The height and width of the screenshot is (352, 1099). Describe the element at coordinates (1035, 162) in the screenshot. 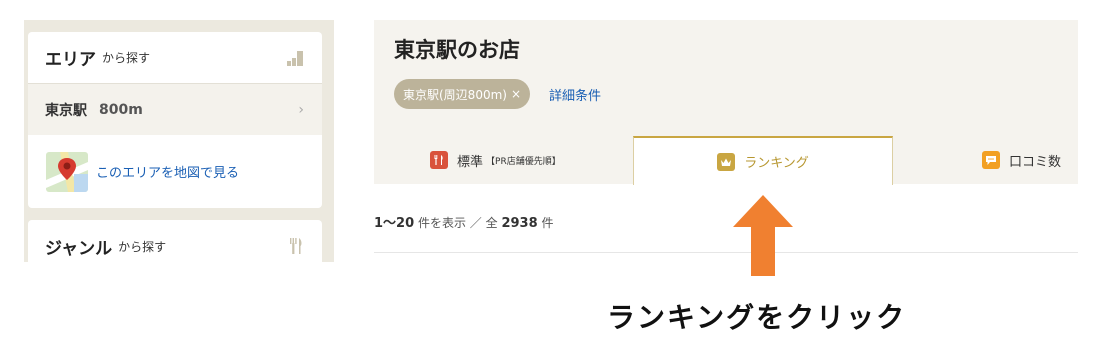

I see `tab-review-count-label: 口コミ数` at that location.